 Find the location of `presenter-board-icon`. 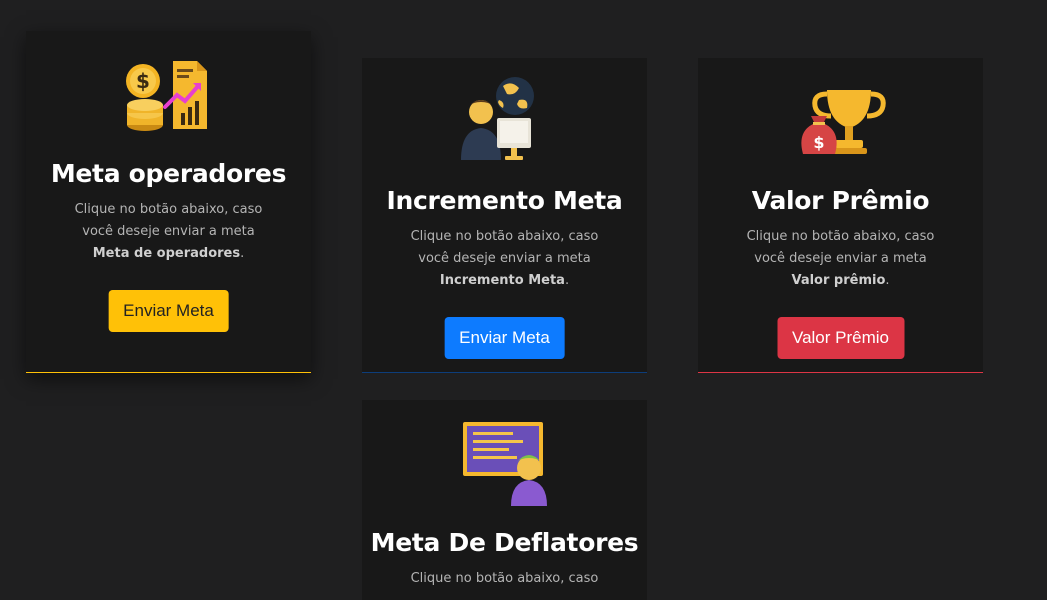

presenter-board-icon is located at coordinates (505, 461).